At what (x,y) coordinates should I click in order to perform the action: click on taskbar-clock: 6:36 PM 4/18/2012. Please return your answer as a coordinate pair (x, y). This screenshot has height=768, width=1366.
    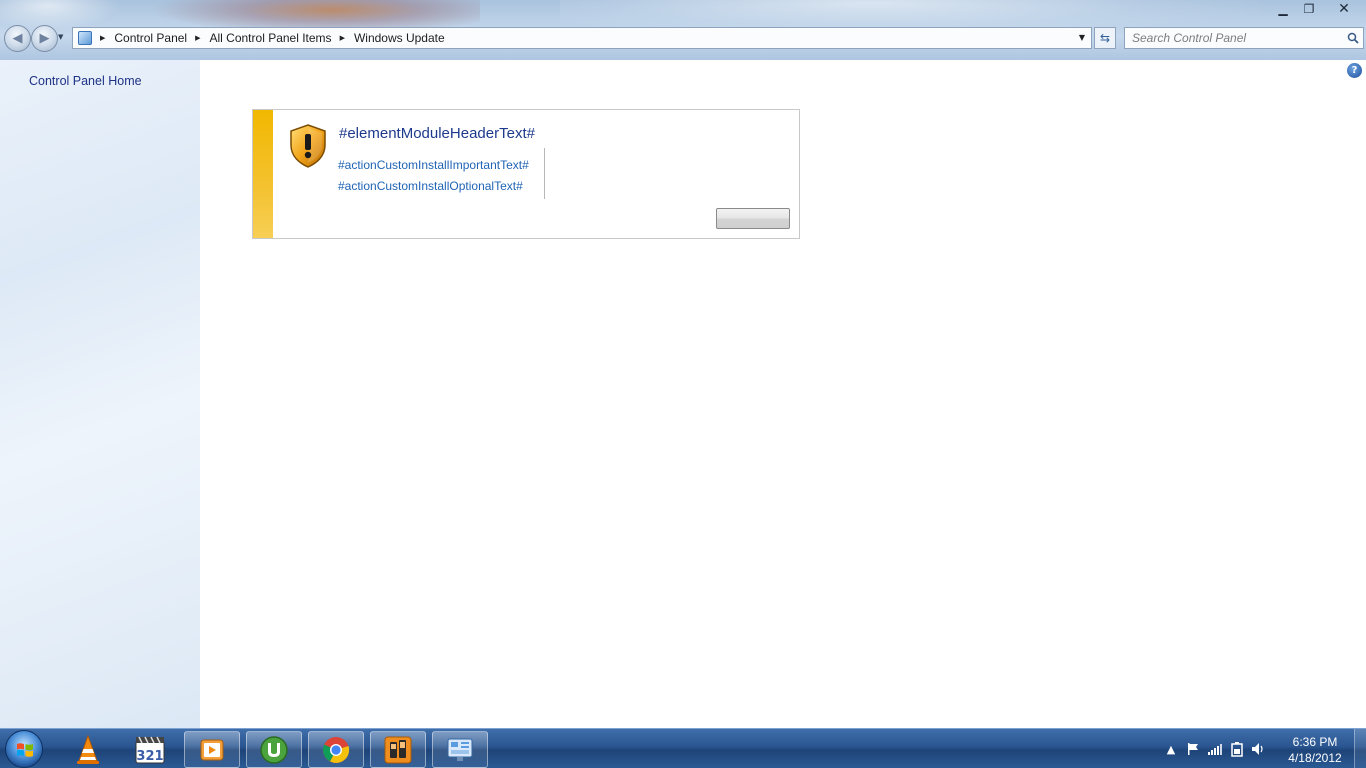
    Looking at the image, I should click on (1315, 750).